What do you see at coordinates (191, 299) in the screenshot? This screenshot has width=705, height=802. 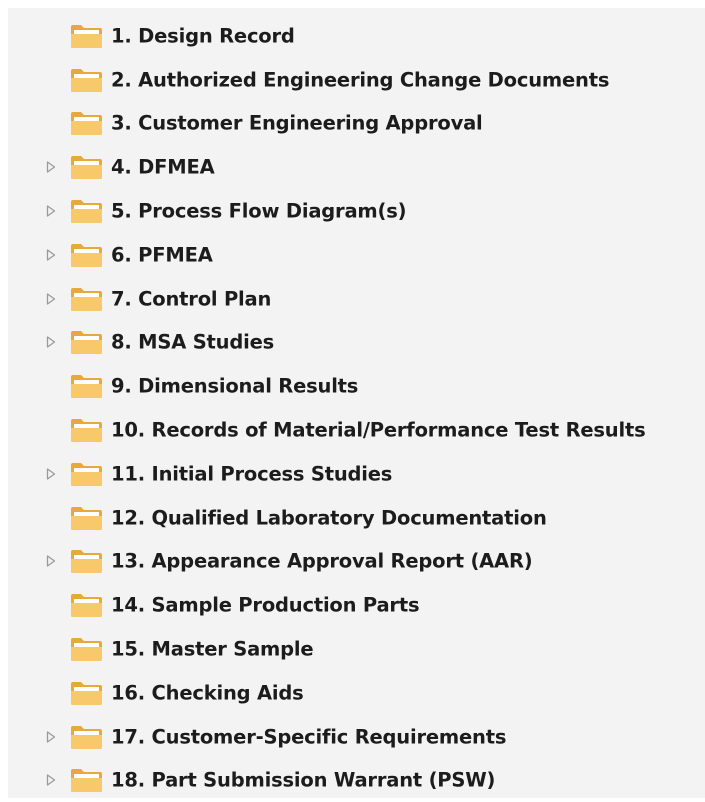 I see `tree-item-label: 7. Control Plan` at bounding box center [191, 299].